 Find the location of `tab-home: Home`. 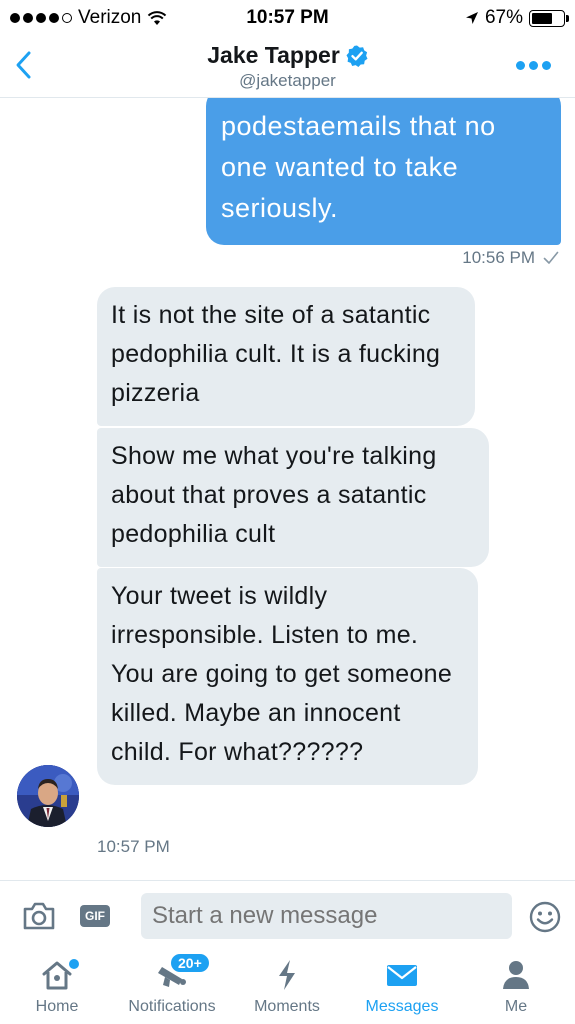

tab-home: Home is located at coordinates (57, 987).